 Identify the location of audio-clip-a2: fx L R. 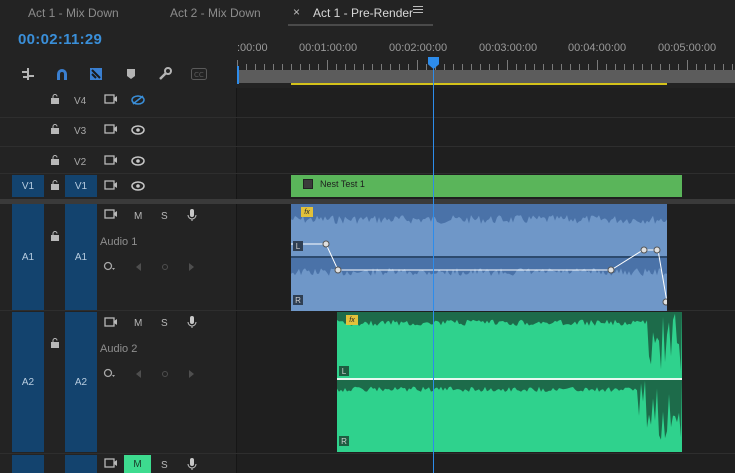
(509, 382).